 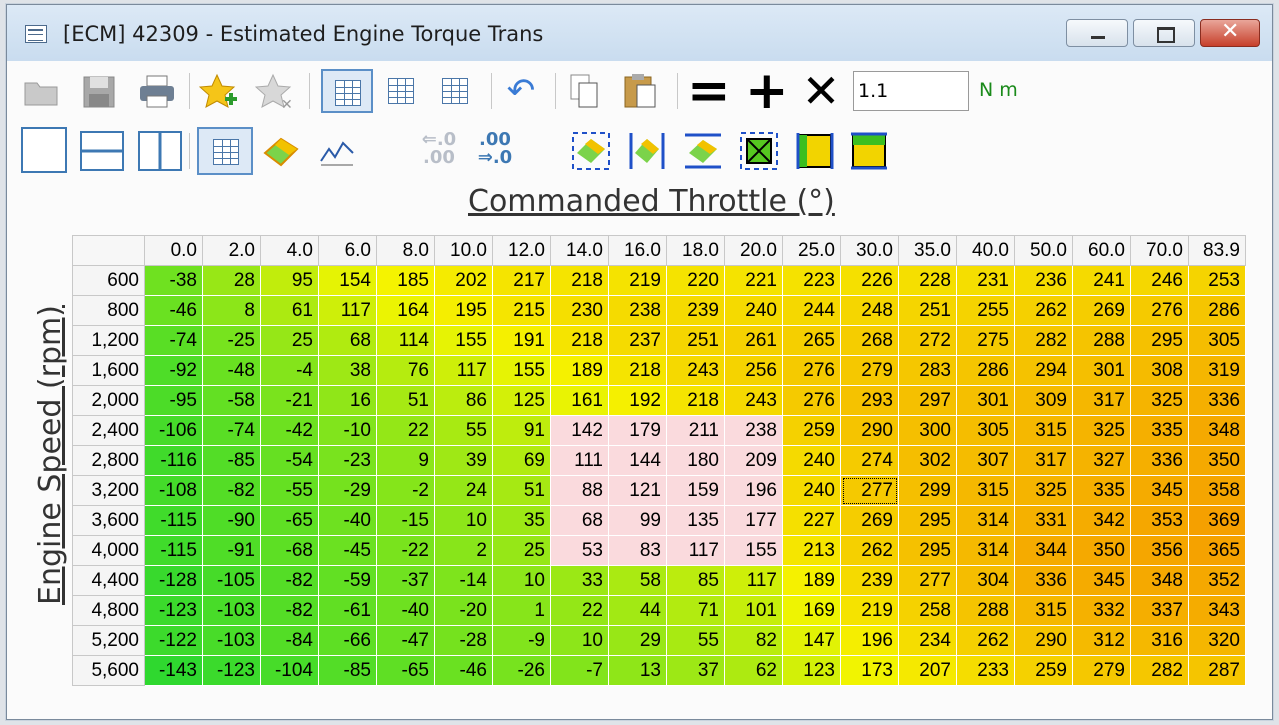 What do you see at coordinates (463, 640) in the screenshot?
I see `table-cell: -28` at bounding box center [463, 640].